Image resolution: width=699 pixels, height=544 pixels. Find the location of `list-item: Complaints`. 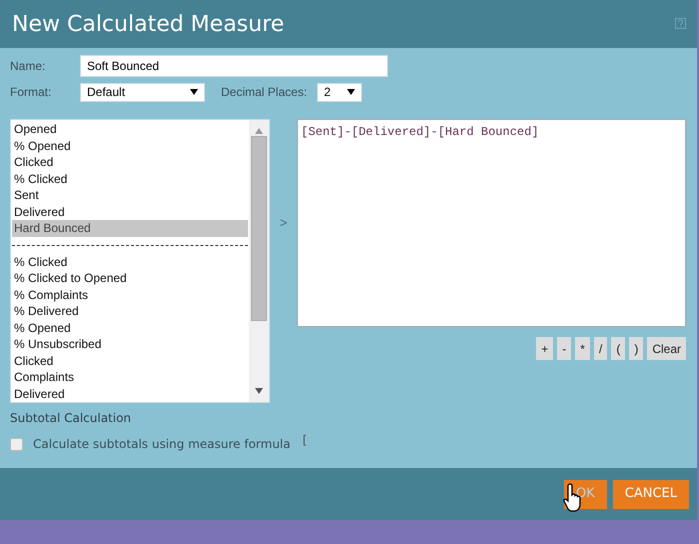

list-item: Complaints is located at coordinates (130, 377).